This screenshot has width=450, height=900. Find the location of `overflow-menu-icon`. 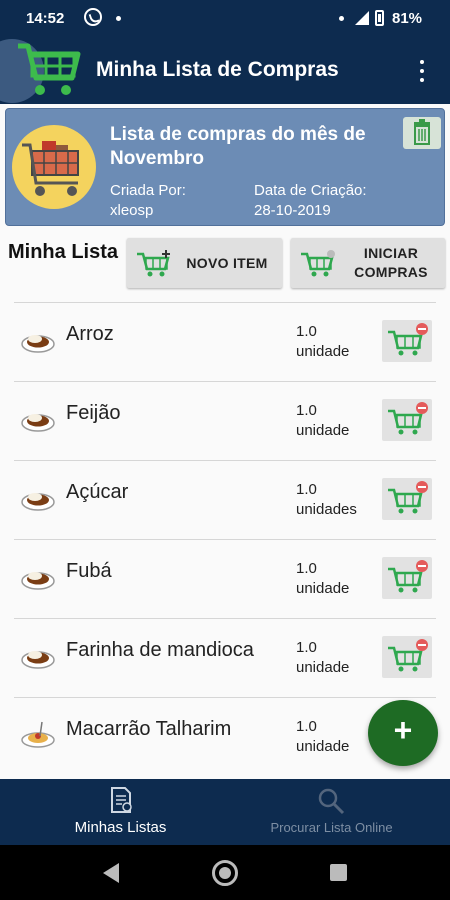

overflow-menu-icon is located at coordinates (422, 71).